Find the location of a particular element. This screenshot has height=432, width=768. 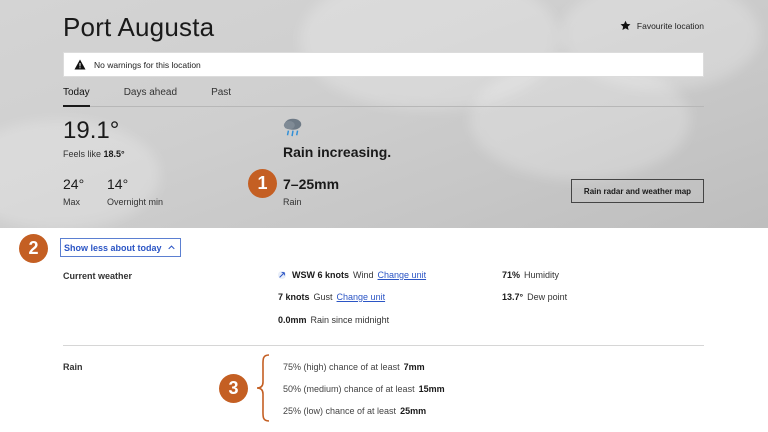

humidity-row: 71% Humidity is located at coordinates (530, 275).